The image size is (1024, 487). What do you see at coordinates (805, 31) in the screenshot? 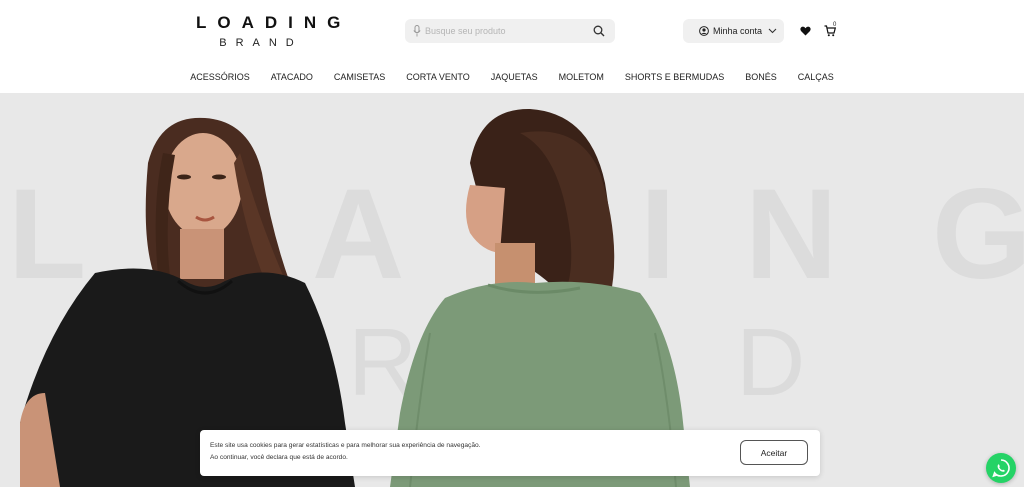
I see `heart-icon` at bounding box center [805, 31].